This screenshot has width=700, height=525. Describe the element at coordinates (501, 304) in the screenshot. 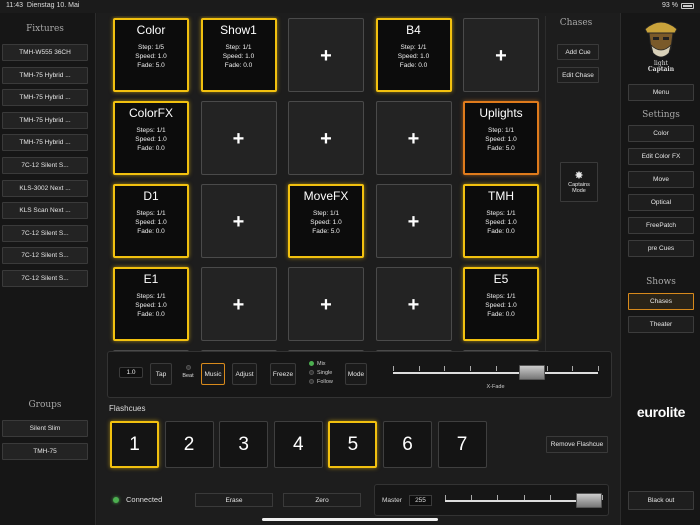

I see `cue-tile: E5 Steps: 1/1 Speed: 1.0 Fade: 0.0` at that location.